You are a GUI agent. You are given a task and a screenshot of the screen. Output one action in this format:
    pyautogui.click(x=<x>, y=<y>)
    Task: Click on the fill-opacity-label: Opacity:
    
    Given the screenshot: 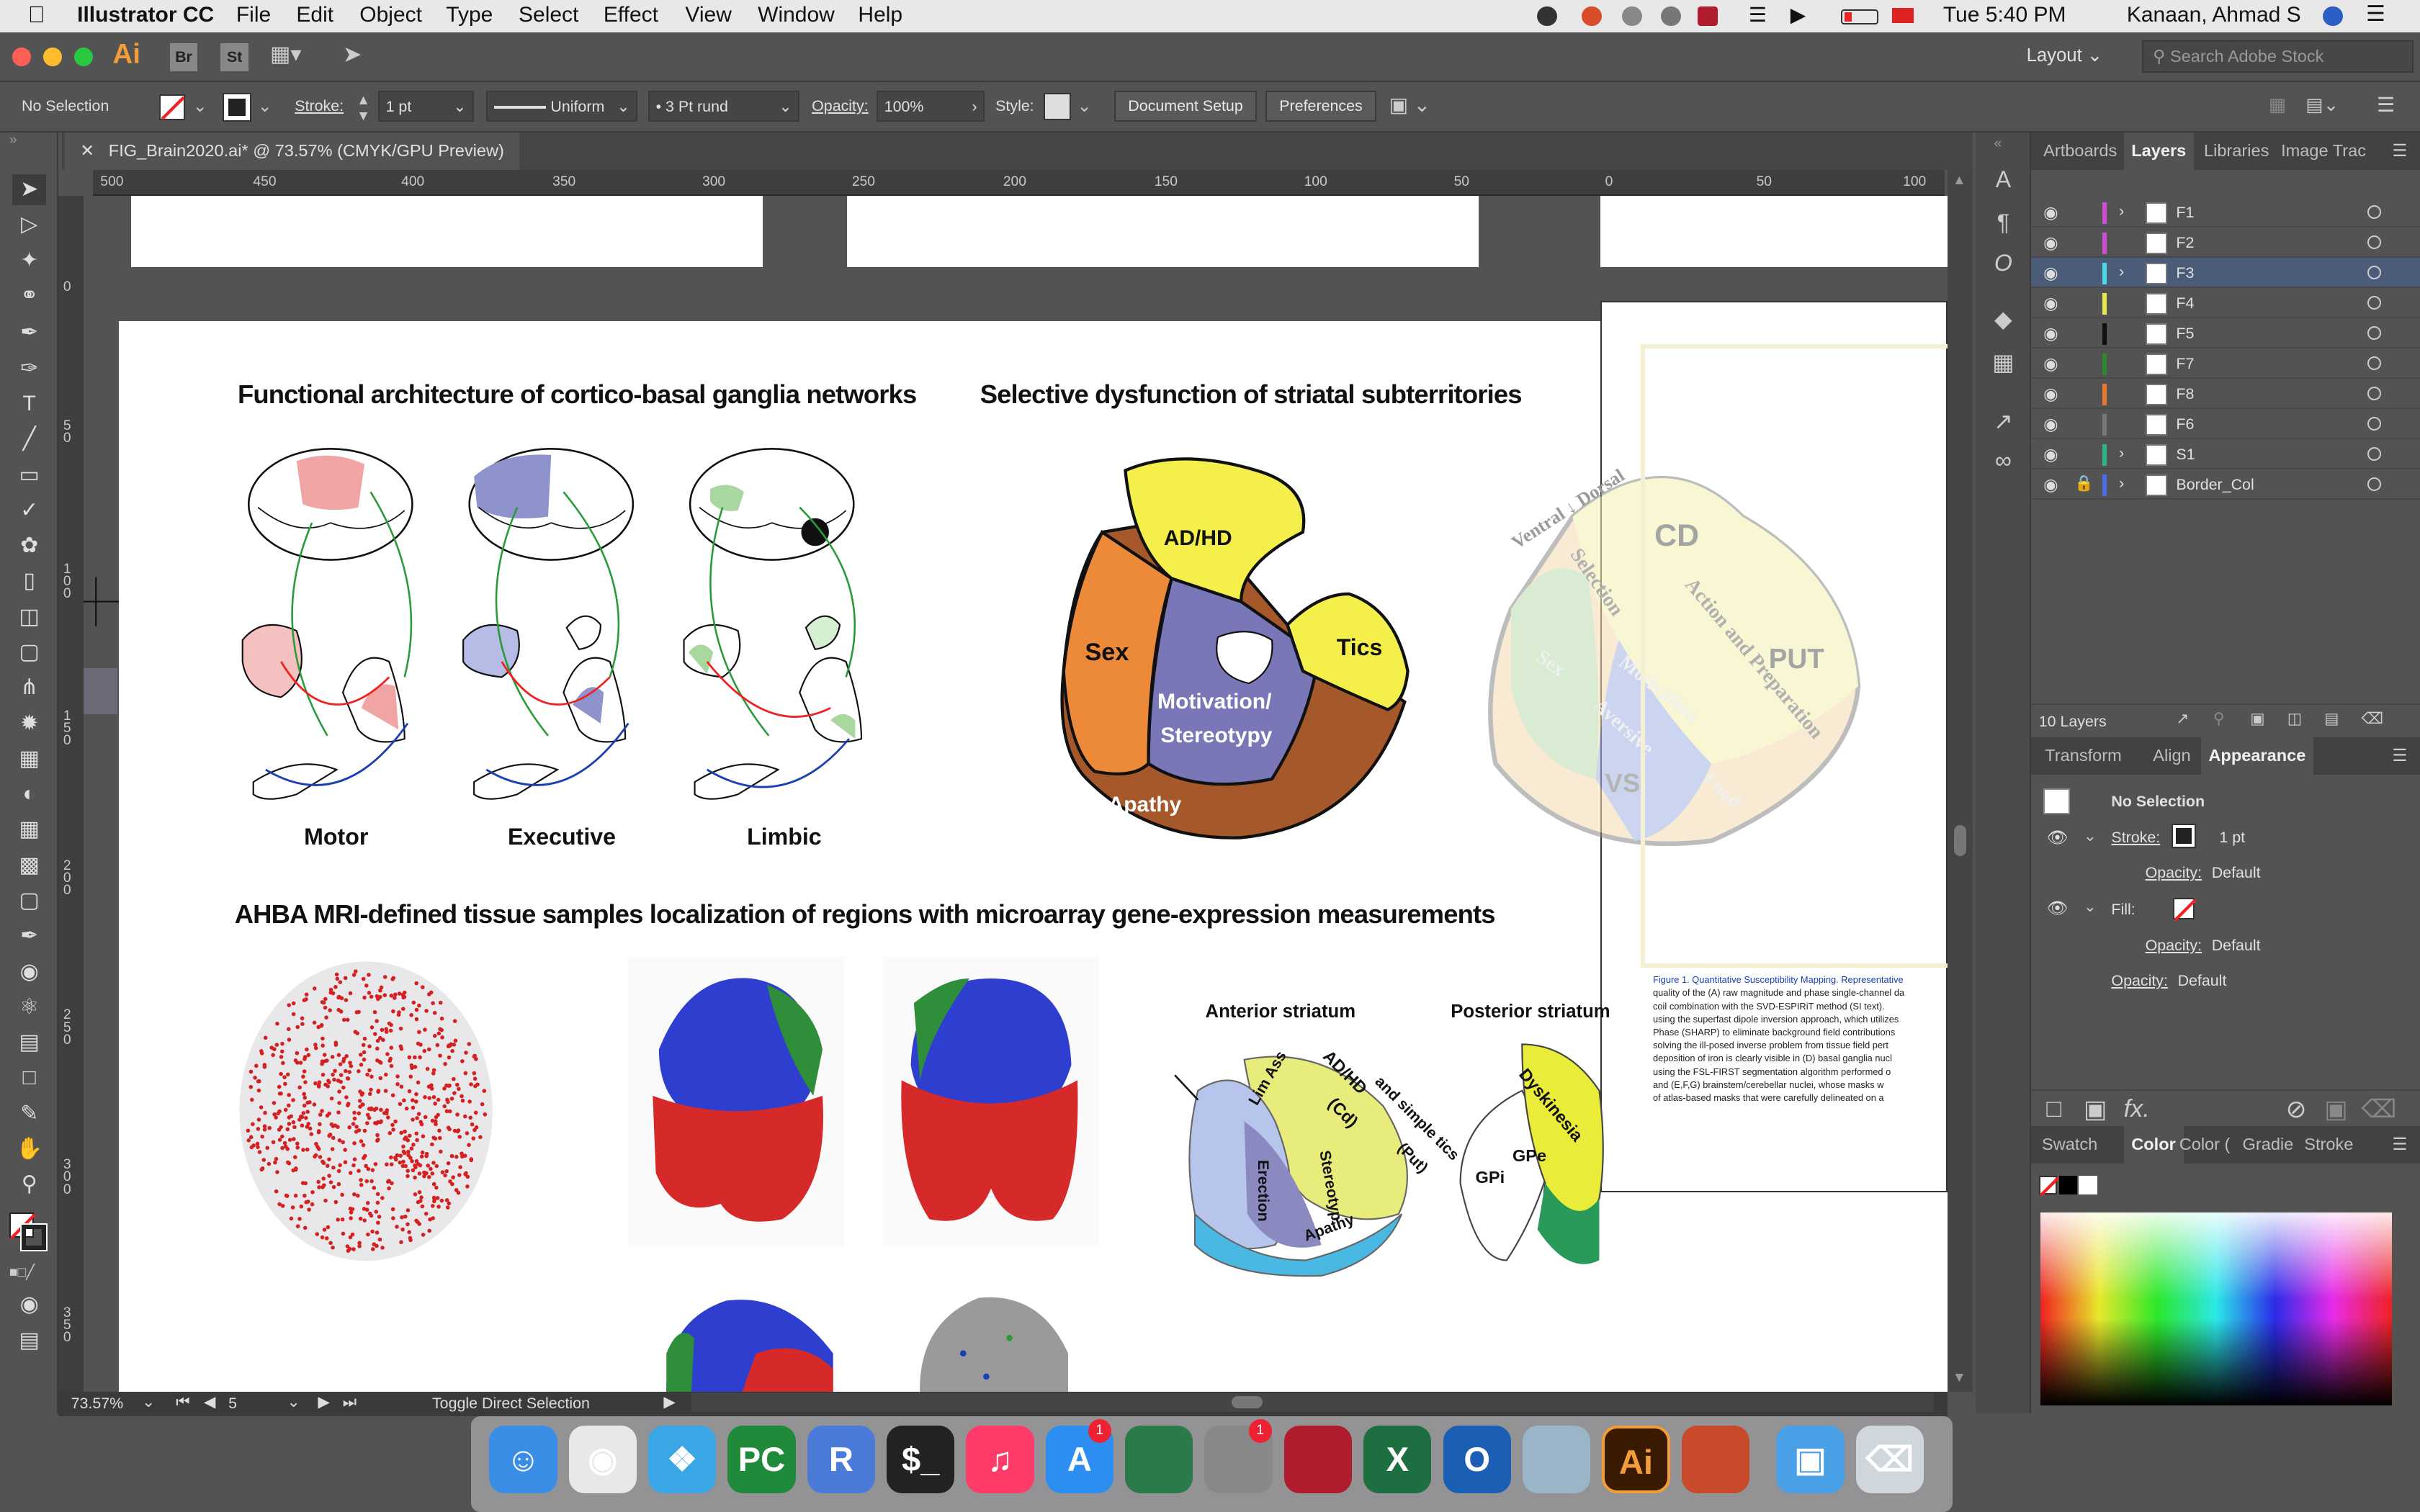 What is the action you would take?
    pyautogui.click(x=2174, y=946)
    